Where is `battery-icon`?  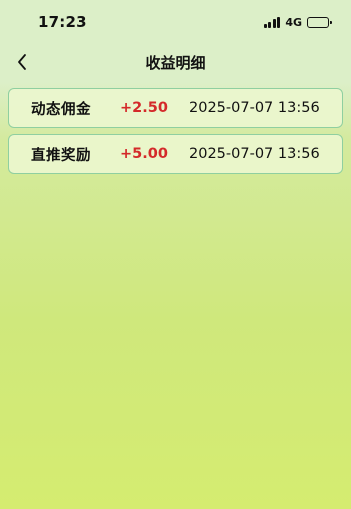
battery-icon is located at coordinates (319, 22).